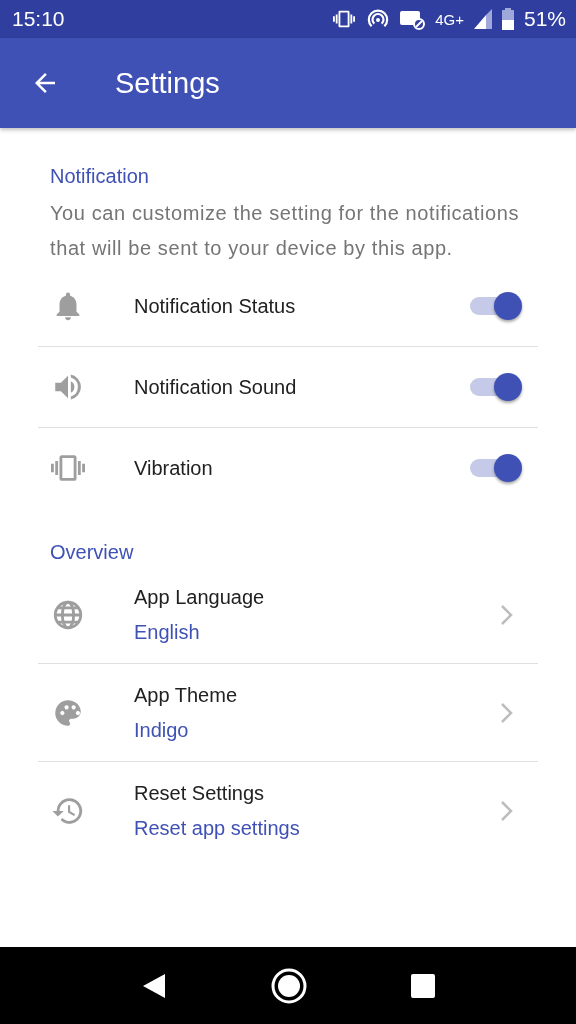 This screenshot has height=1024, width=576. I want to click on section-header: Overview, so click(92, 552).